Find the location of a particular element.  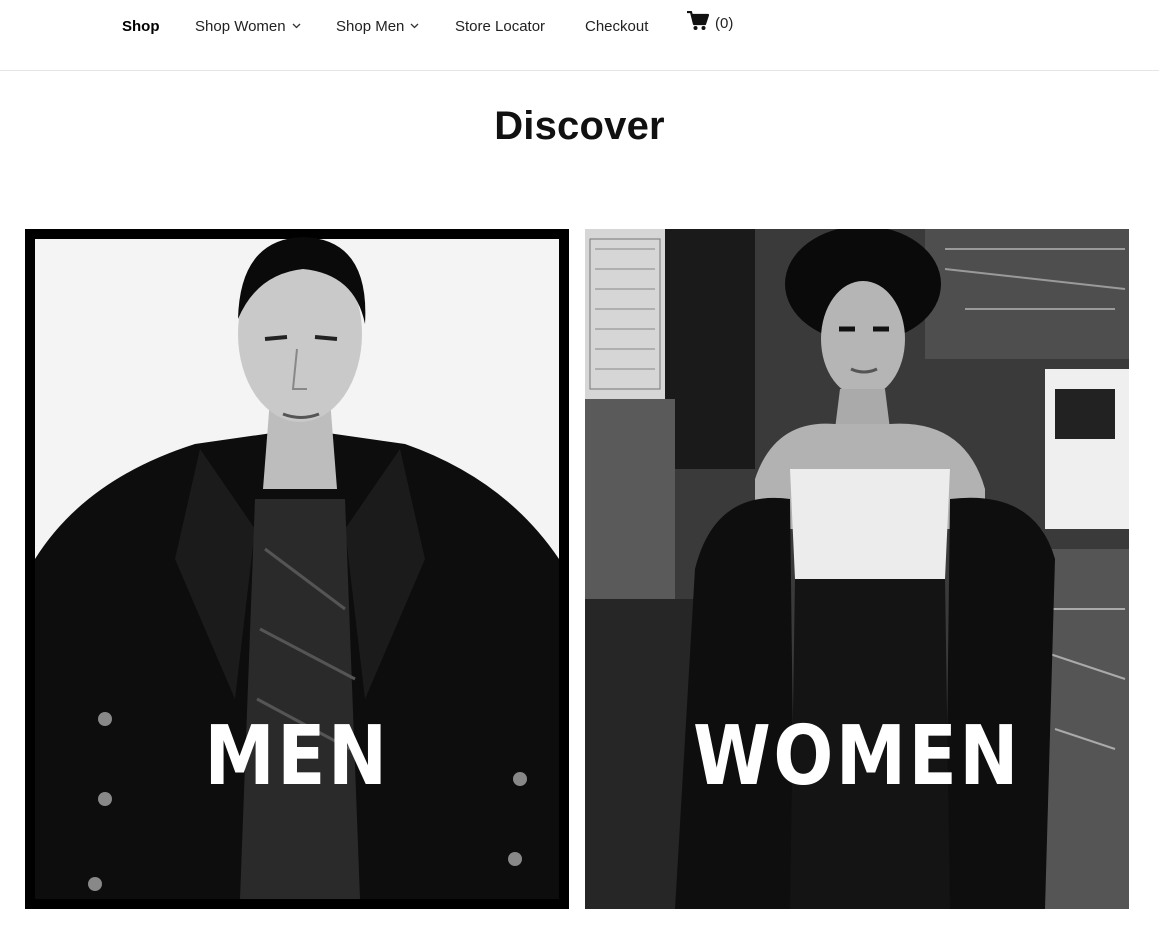

nav-item-label: Shop Women is located at coordinates (240, 26).